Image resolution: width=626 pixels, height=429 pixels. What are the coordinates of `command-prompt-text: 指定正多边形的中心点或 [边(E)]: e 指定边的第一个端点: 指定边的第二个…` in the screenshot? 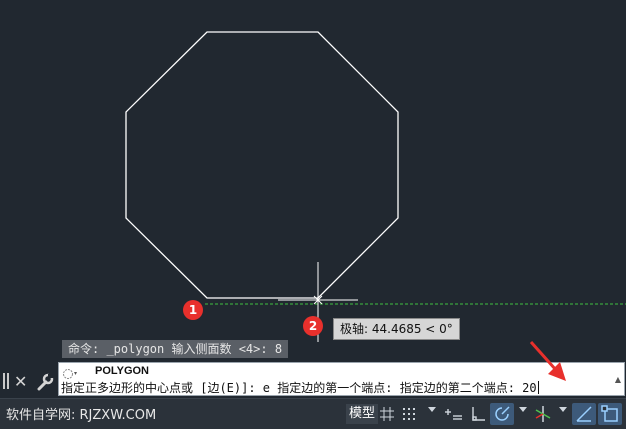 It's located at (292, 388).